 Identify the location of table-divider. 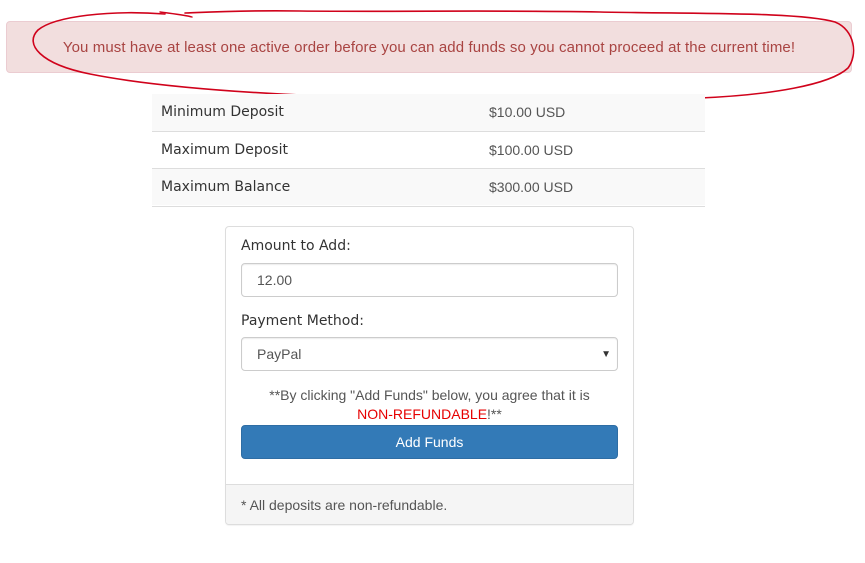
(428, 206).